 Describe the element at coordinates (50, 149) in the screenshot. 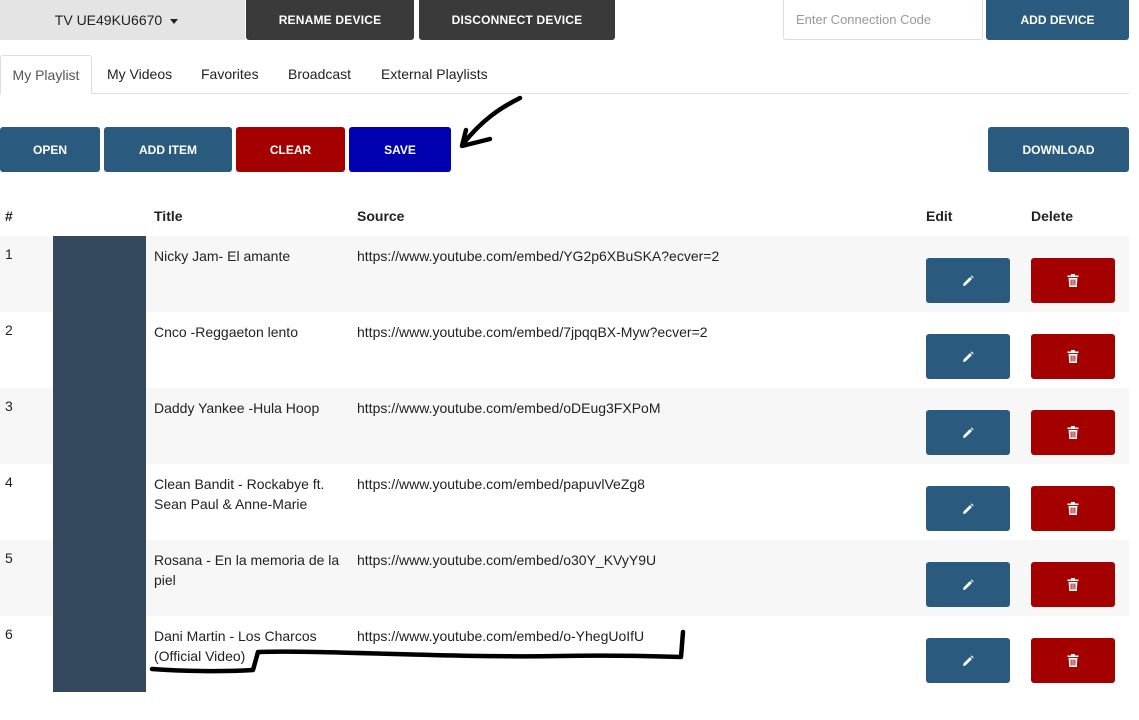

I see `open-button: OPEN` at that location.